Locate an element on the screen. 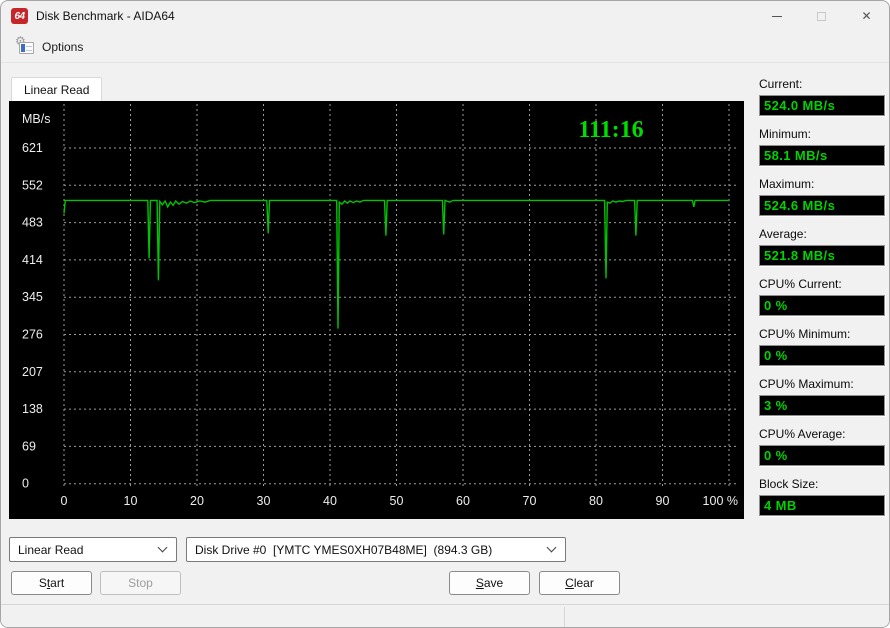 The height and width of the screenshot is (628, 890). svg-text: 483 is located at coordinates (32, 223).